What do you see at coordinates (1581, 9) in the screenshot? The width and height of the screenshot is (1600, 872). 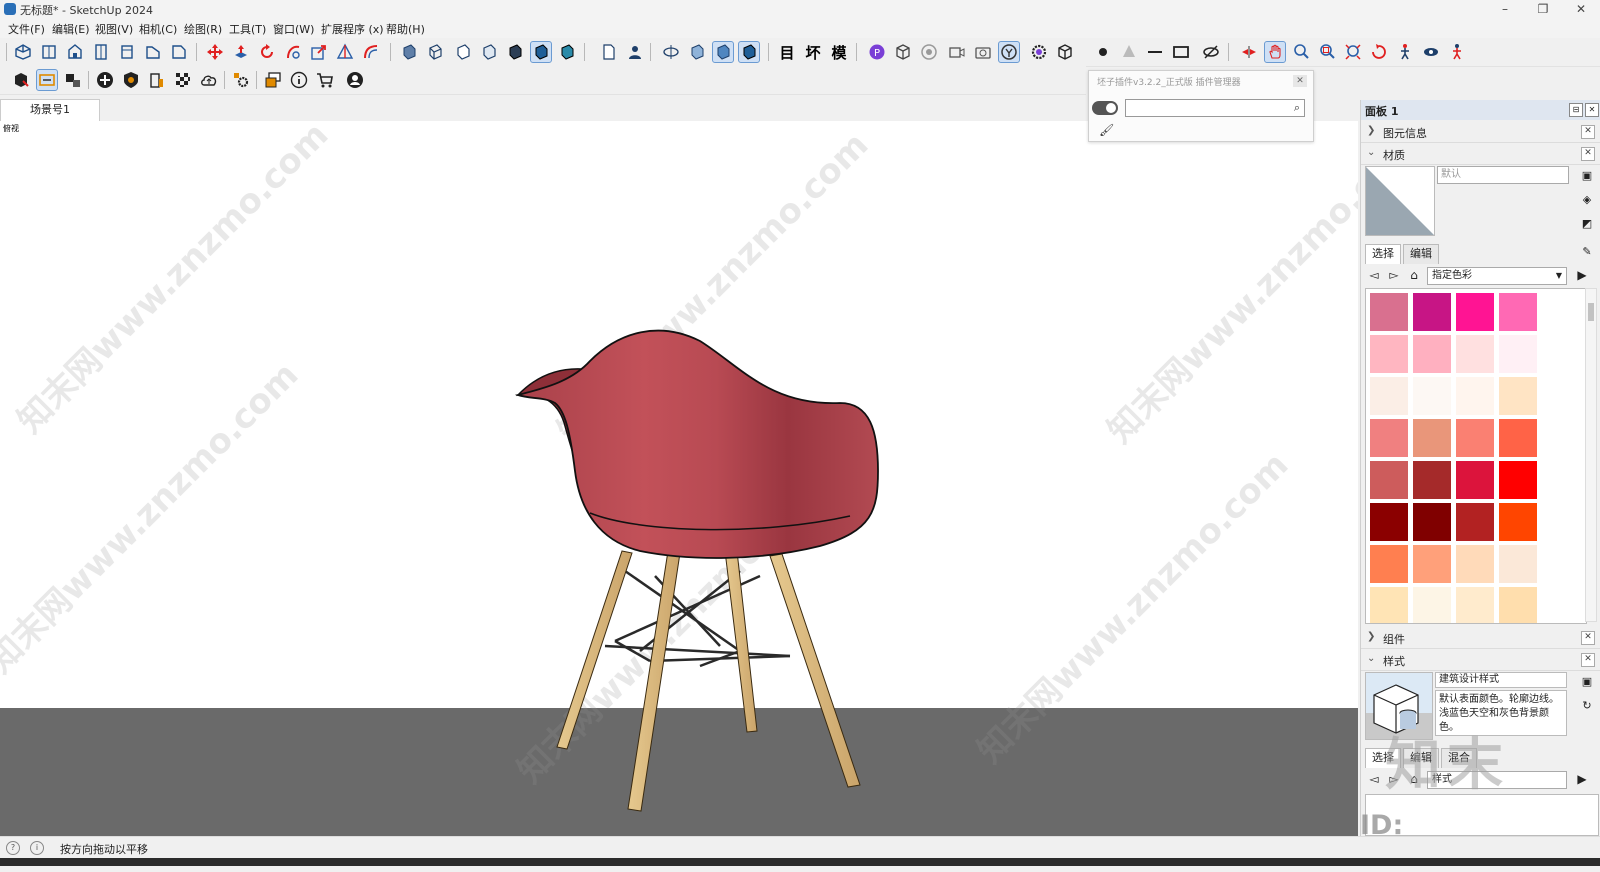 I see `close-button: ✕` at bounding box center [1581, 9].